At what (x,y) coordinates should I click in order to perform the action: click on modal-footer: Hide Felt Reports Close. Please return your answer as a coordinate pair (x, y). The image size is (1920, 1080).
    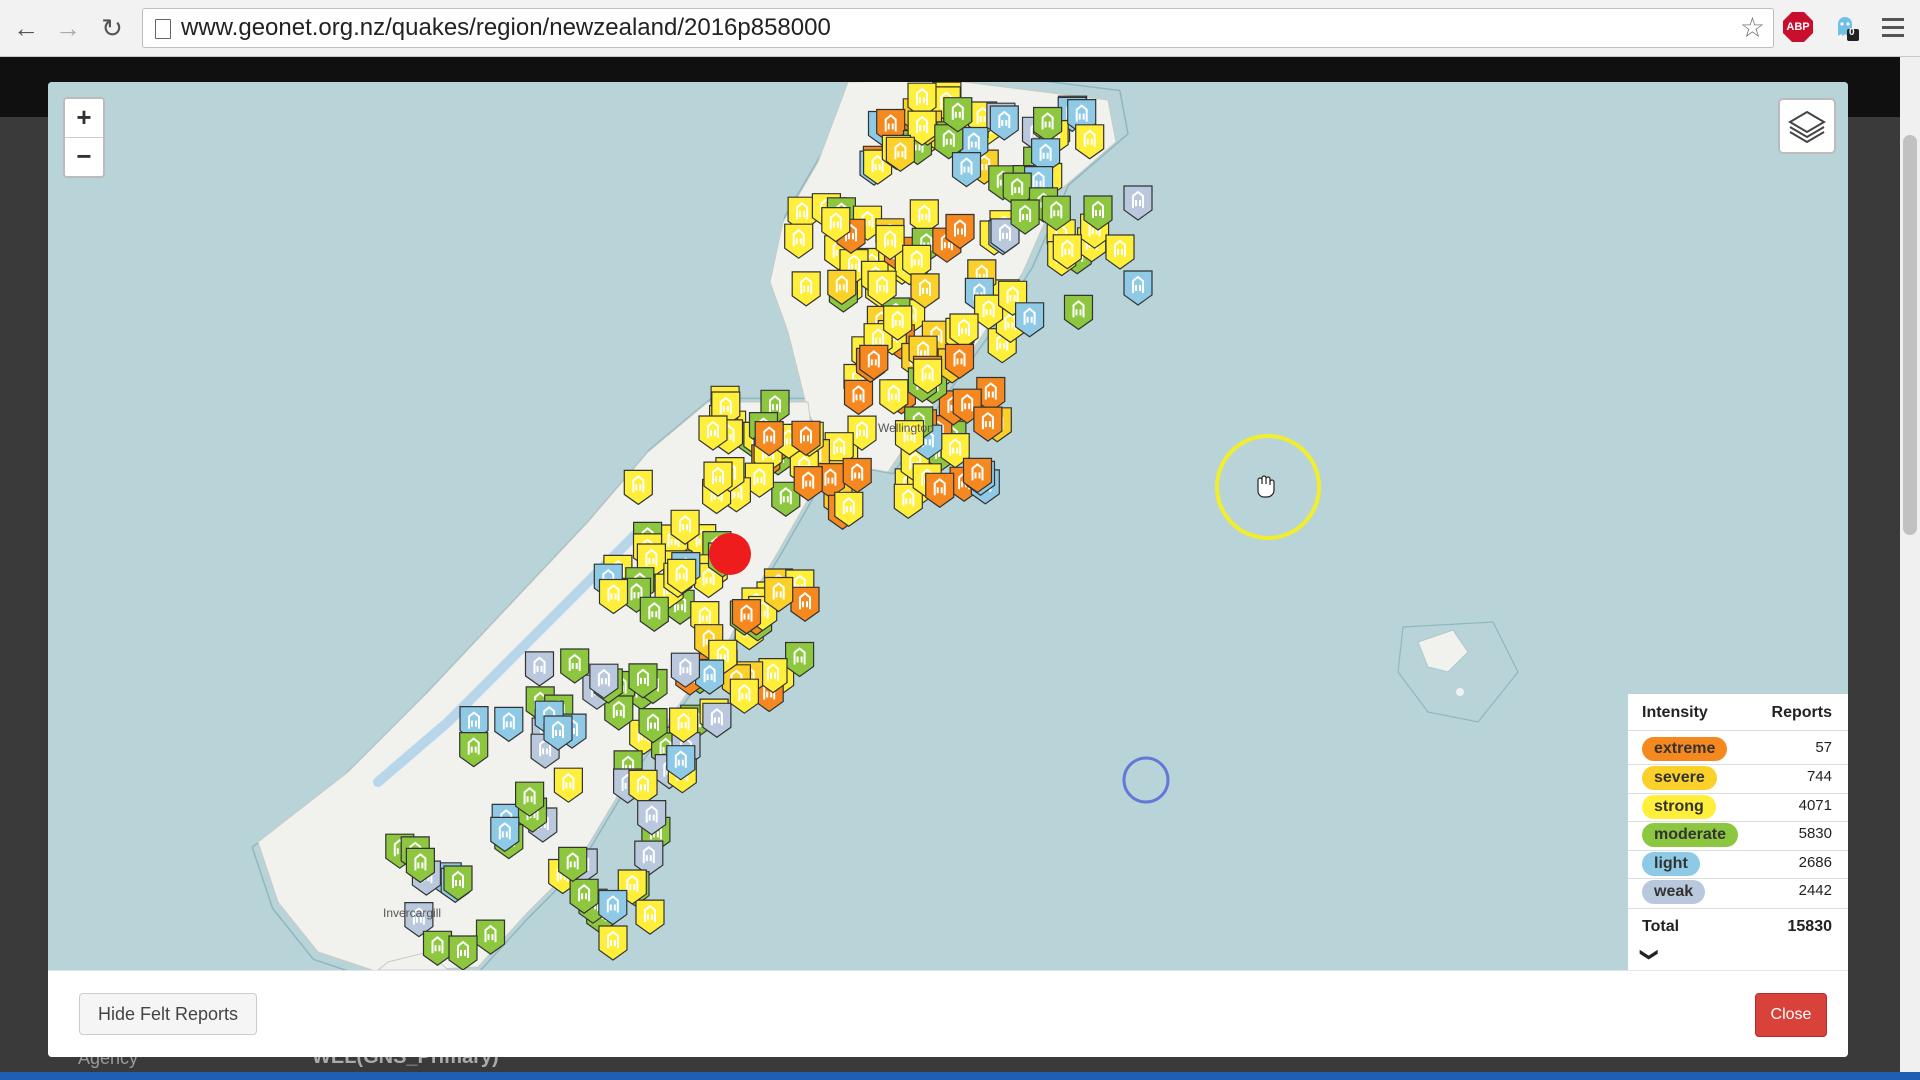
    Looking at the image, I should click on (948, 1013).